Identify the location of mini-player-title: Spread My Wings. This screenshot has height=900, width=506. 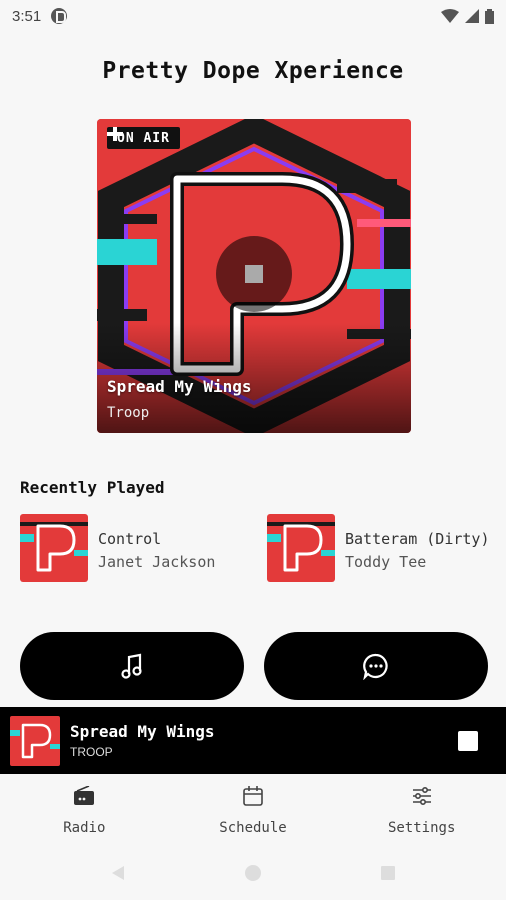
(142, 731).